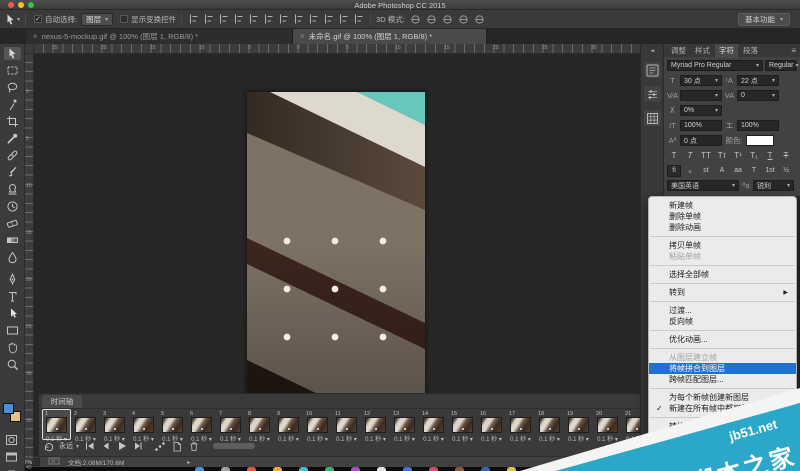 Image resolution: width=800 pixels, height=471 pixels. Describe the element at coordinates (722, 274) in the screenshot. I see `menu-item-7: 选择全部帧` at that location.